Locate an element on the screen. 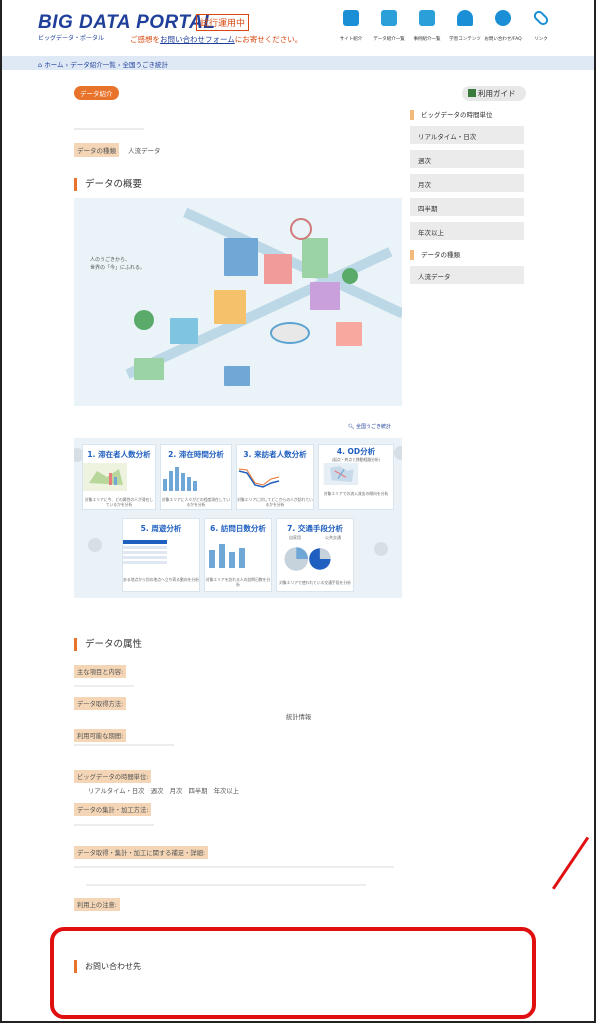 This screenshot has height=1023, width=596. notice-text-after: にお寄せください。 is located at coordinates (268, 39).